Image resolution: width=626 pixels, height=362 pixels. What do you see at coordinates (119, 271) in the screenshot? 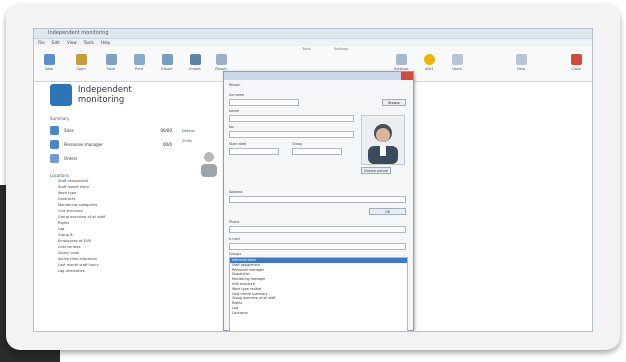
I see `nav-link: Log directories` at bounding box center [119, 271].